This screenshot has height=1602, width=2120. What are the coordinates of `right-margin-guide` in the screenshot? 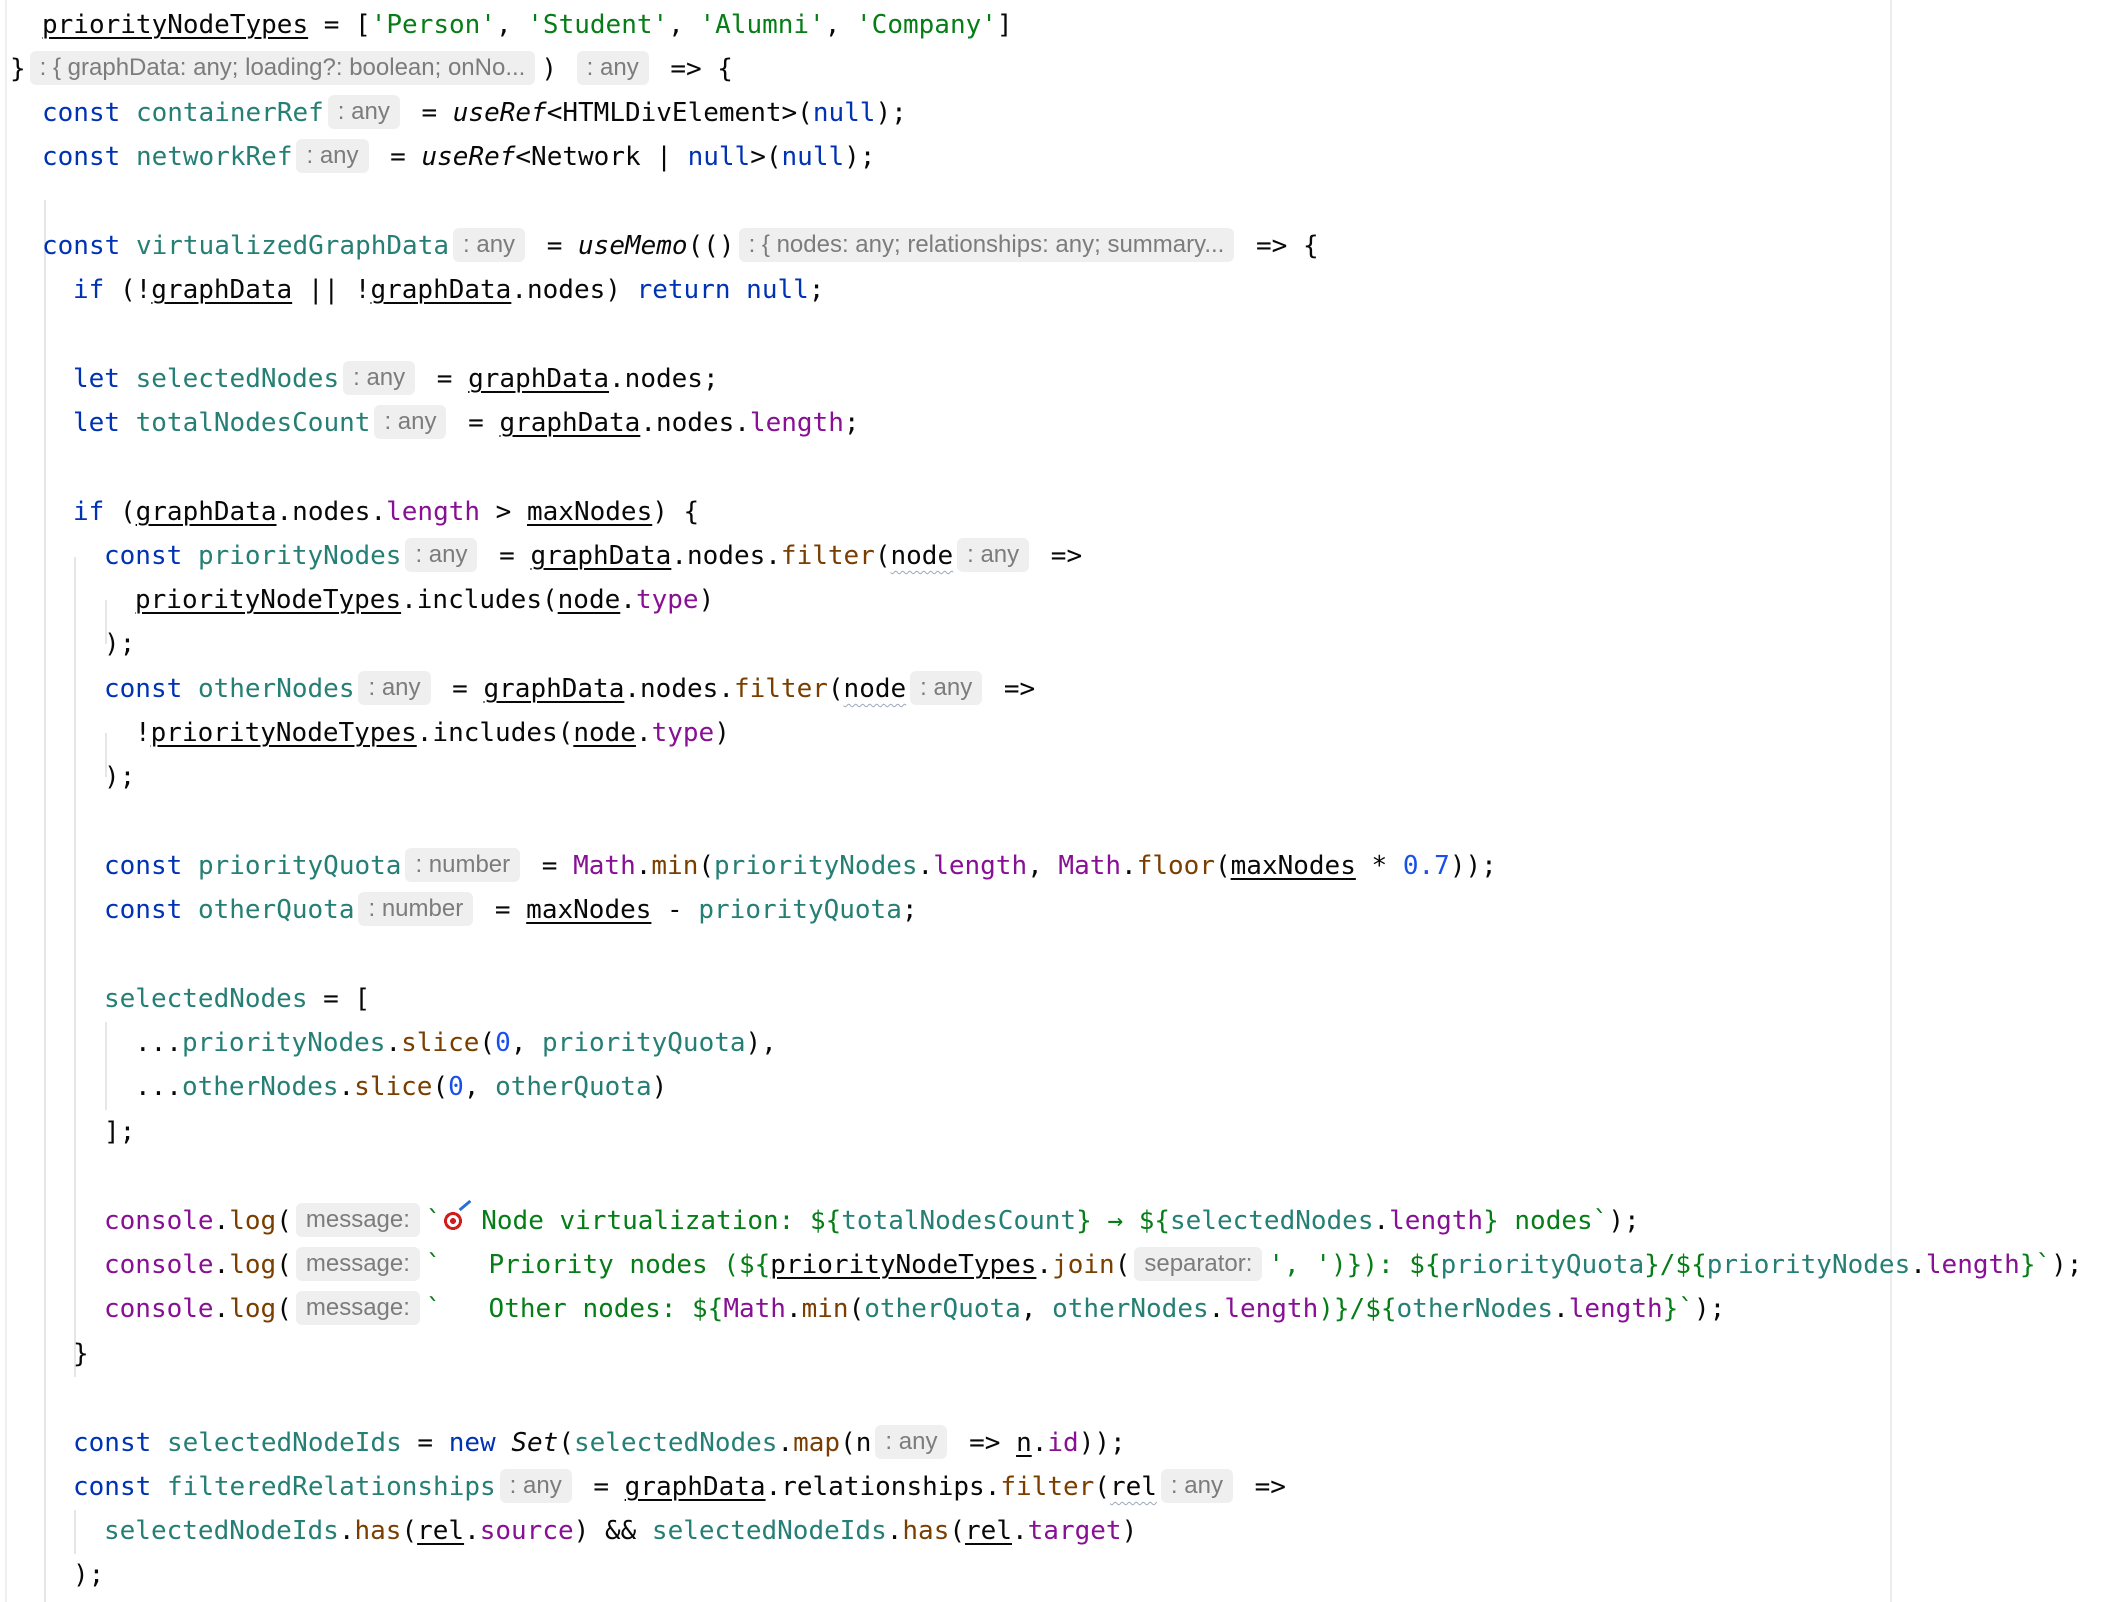 It's located at (1891, 801).